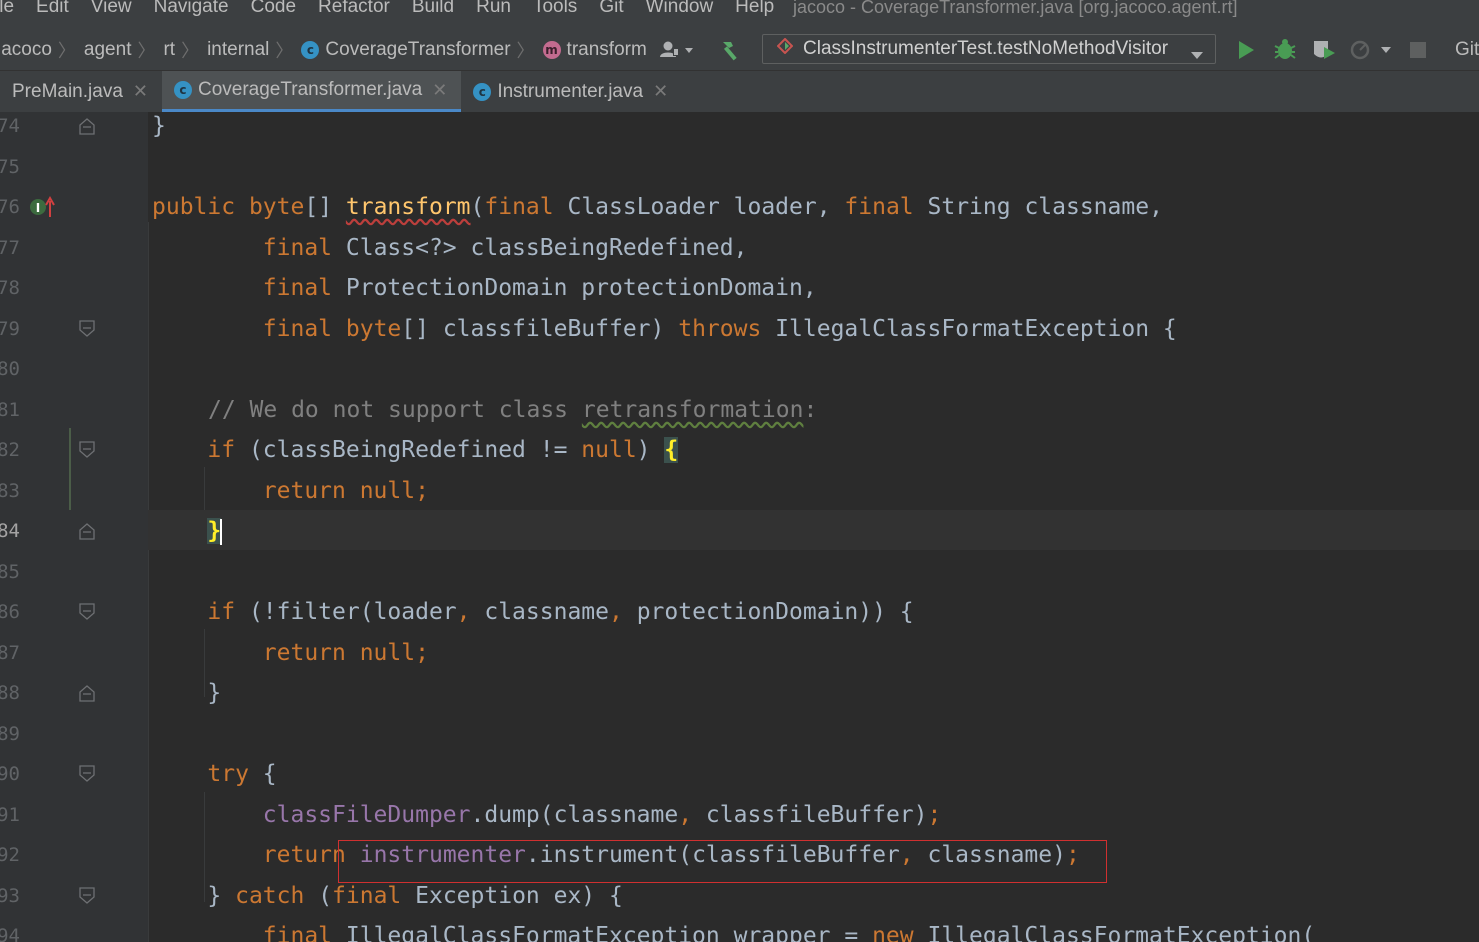 This screenshot has width=1479, height=942. I want to click on line-number: 90, so click(10, 774).